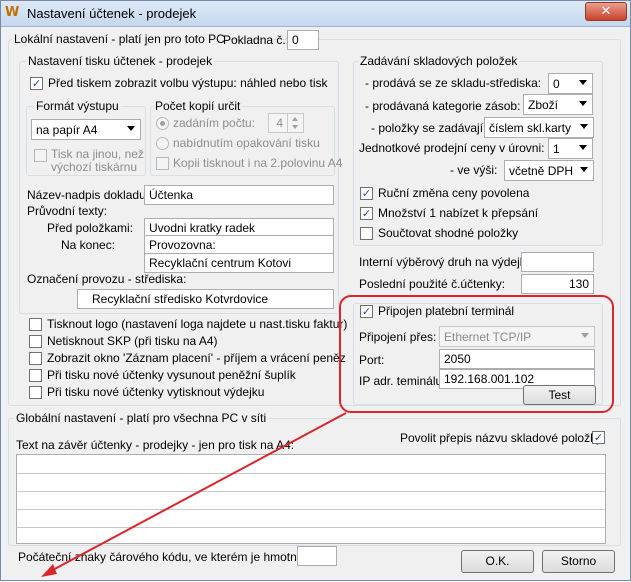 Image resolution: width=631 pixels, height=582 pixels. I want to click on amount-label: - ve výši:, so click(474, 170).